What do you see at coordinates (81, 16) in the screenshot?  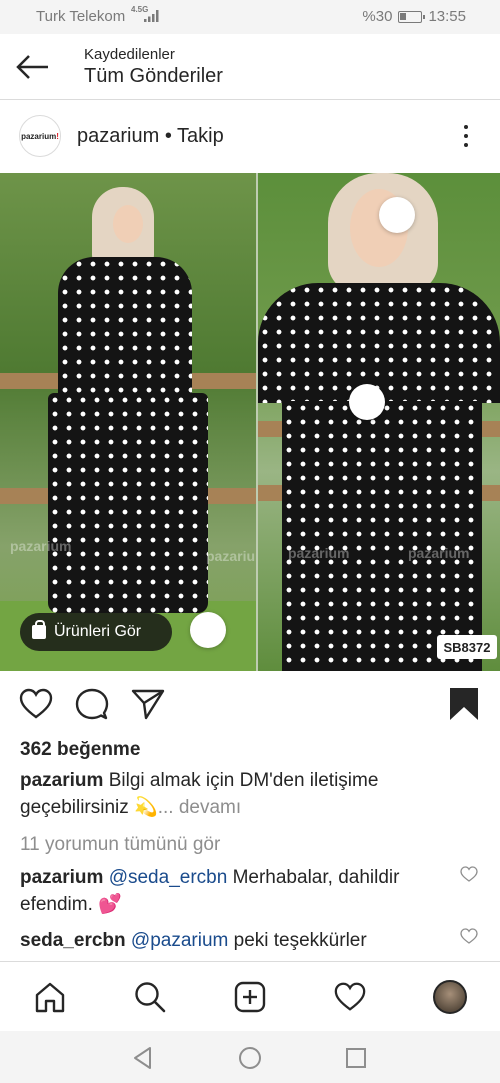 I see `carrier-name: Turk Telekom` at bounding box center [81, 16].